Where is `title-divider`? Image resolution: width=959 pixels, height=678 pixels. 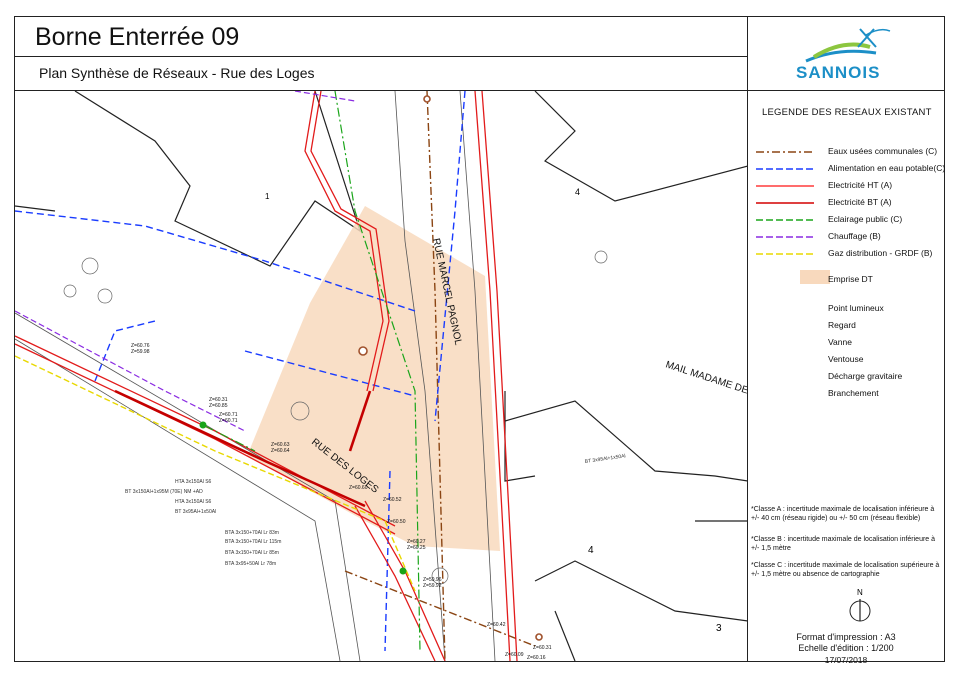
title-divider is located at coordinates (381, 56).